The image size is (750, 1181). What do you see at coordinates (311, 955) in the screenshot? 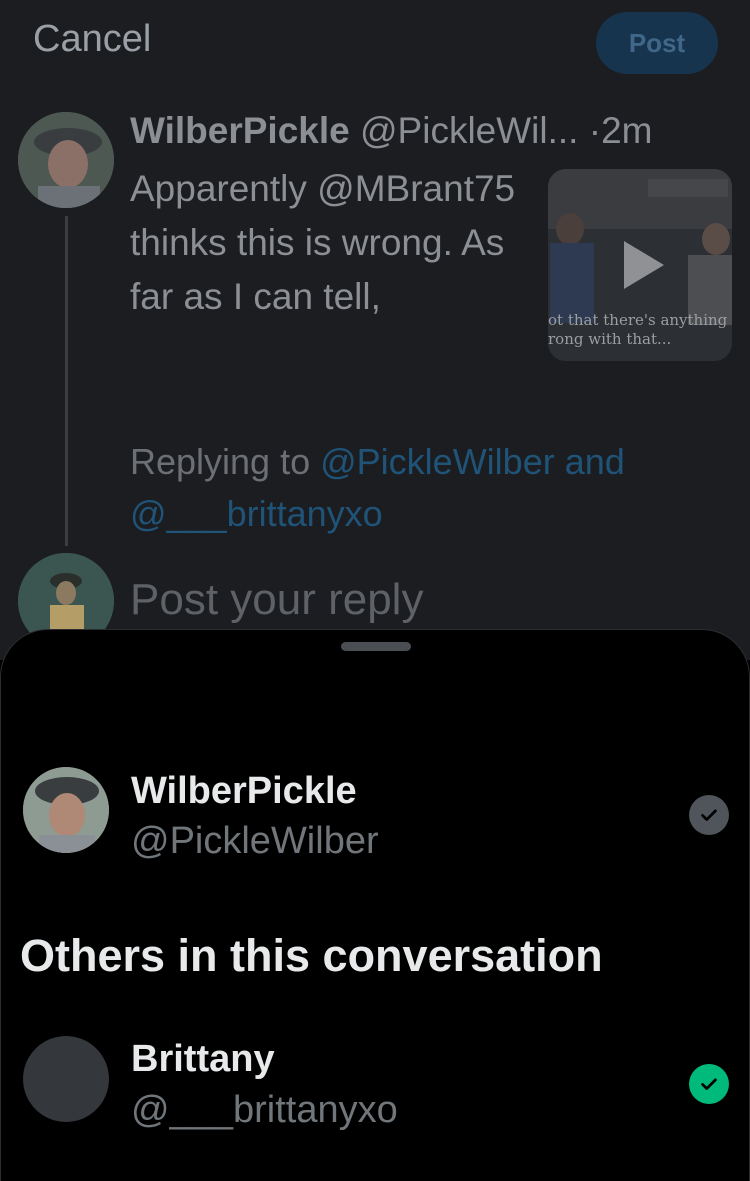
I see `others-section-title: Others in this conversation` at bounding box center [311, 955].